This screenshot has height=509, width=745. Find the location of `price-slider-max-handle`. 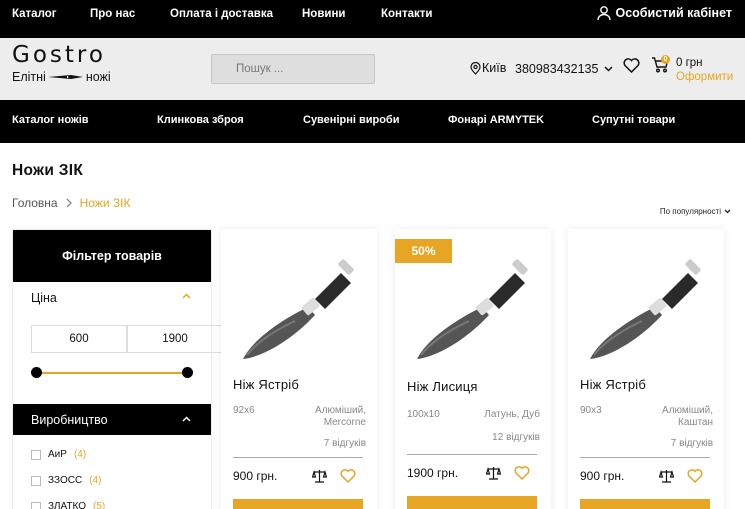

price-slider-max-handle is located at coordinates (187, 372).